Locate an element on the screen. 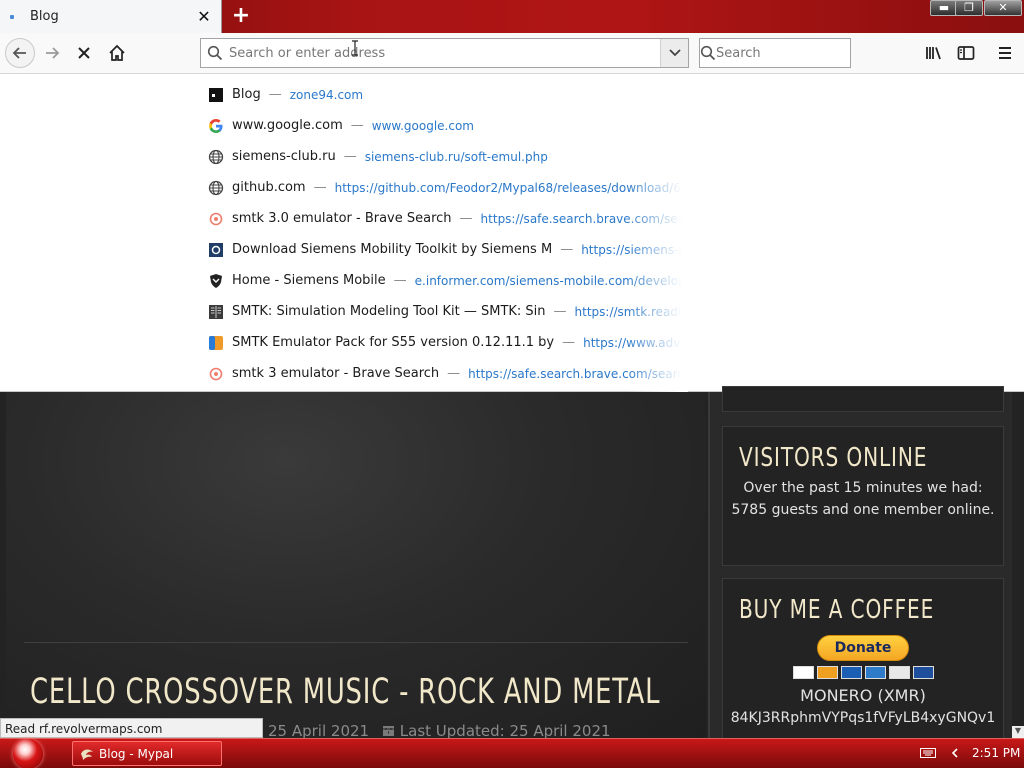 The height and width of the screenshot is (768, 1024). visitors-title: VISITORS ONLINE is located at coordinates (833, 458).